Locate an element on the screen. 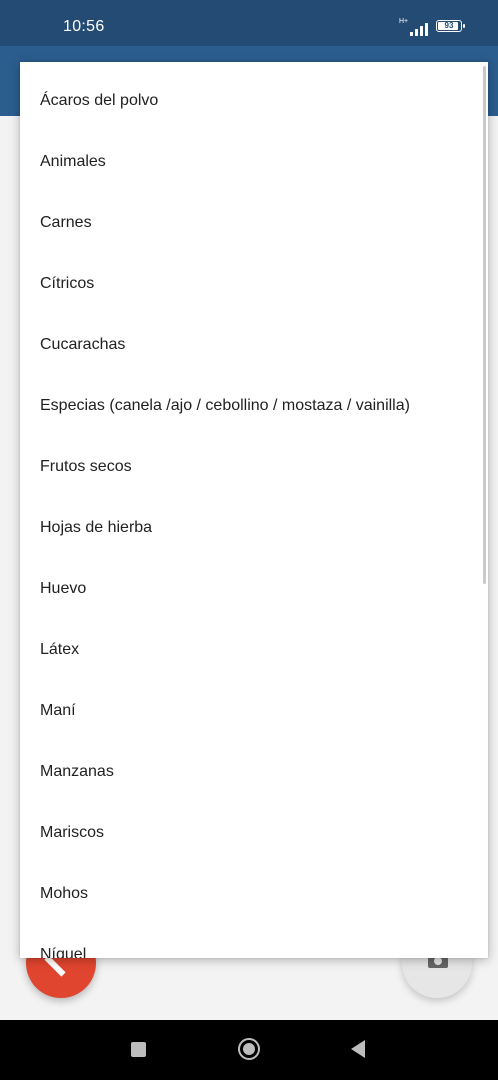 The height and width of the screenshot is (1080, 498). dropdown-option: Látex is located at coordinates (254, 649).